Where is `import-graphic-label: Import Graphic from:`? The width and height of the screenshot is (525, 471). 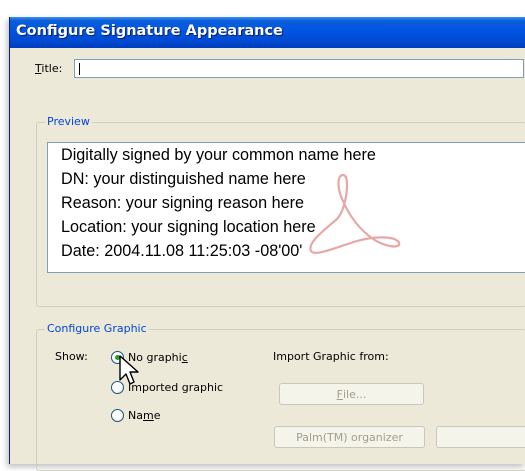 import-graphic-label: Import Graphic from: is located at coordinates (331, 356).